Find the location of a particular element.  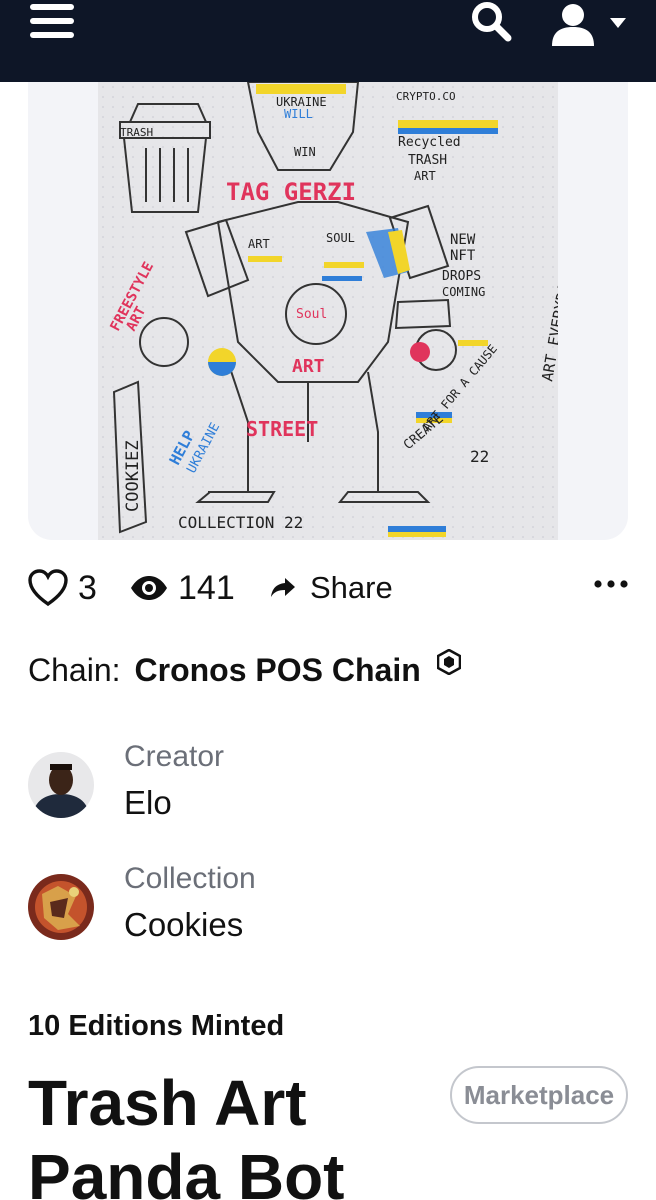

chain-label: Chain: is located at coordinates (74, 670).